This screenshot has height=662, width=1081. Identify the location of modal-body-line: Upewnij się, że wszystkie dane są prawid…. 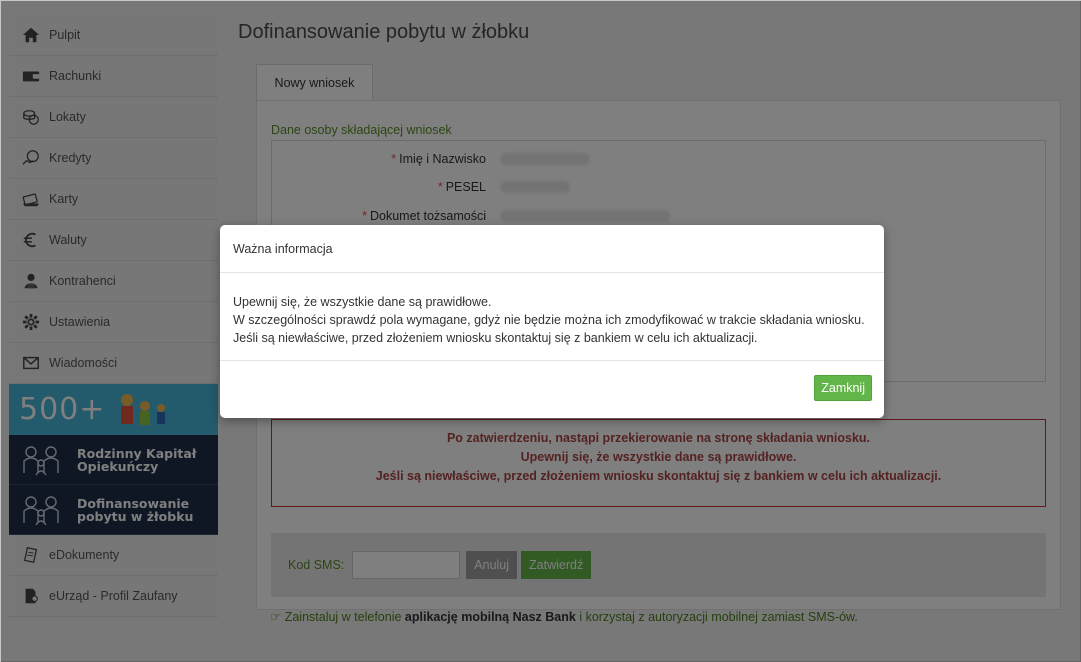
(362, 302).